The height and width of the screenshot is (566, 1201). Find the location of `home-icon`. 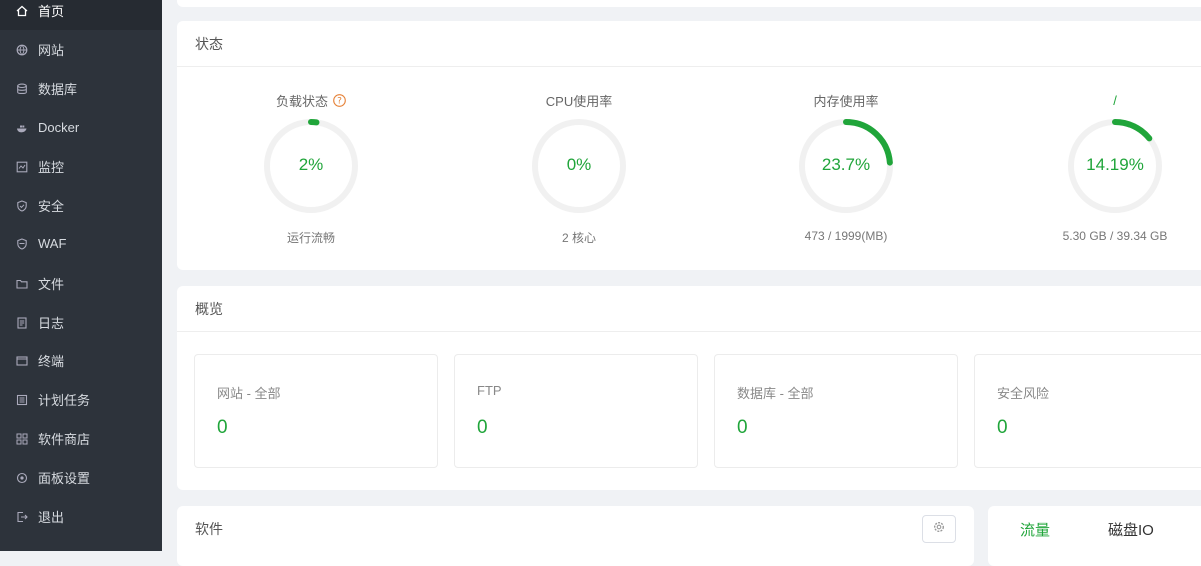

home-icon is located at coordinates (22, 11).